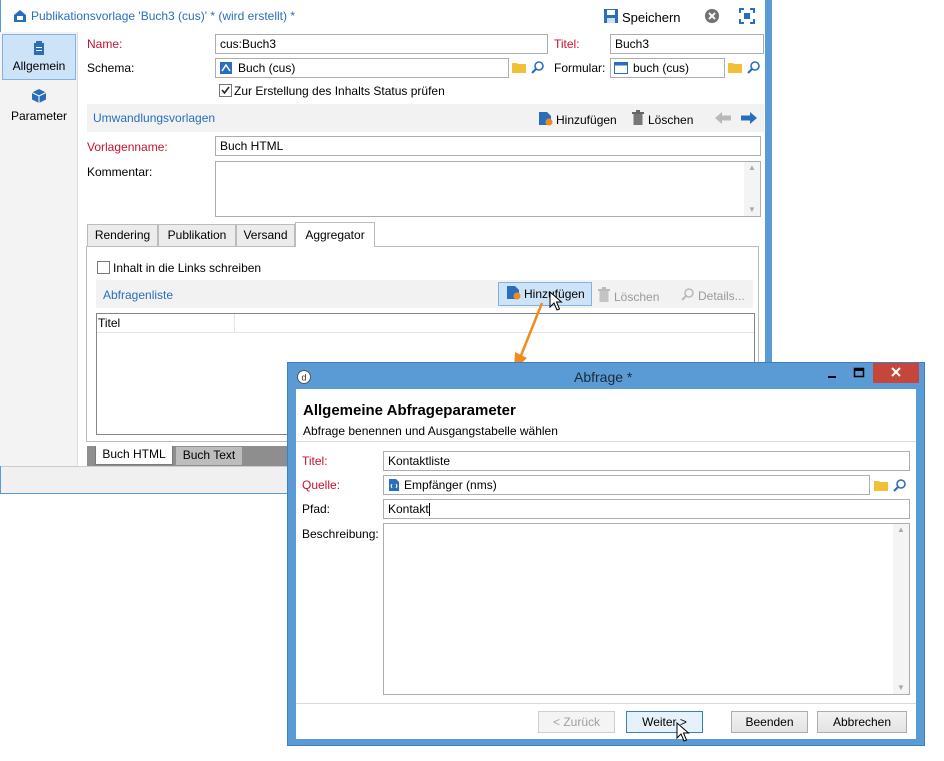 Image resolution: width=944 pixels, height=761 pixels. What do you see at coordinates (409, 410) in the screenshot?
I see `dialog-heading: Allgemeine Abfrageparameter` at bounding box center [409, 410].